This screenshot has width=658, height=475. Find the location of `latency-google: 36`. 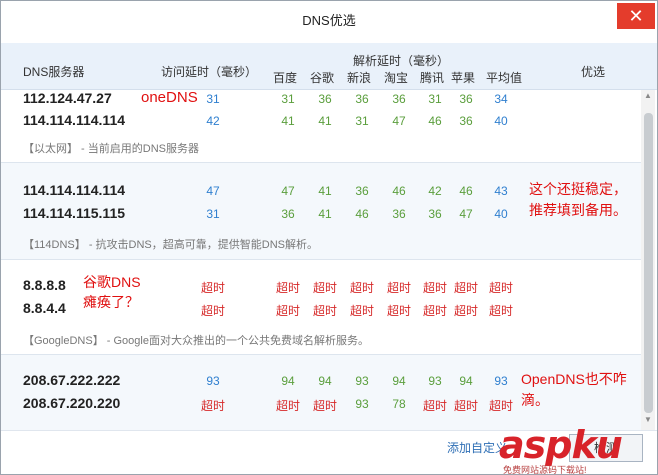

latency-google: 36 is located at coordinates (325, 99).